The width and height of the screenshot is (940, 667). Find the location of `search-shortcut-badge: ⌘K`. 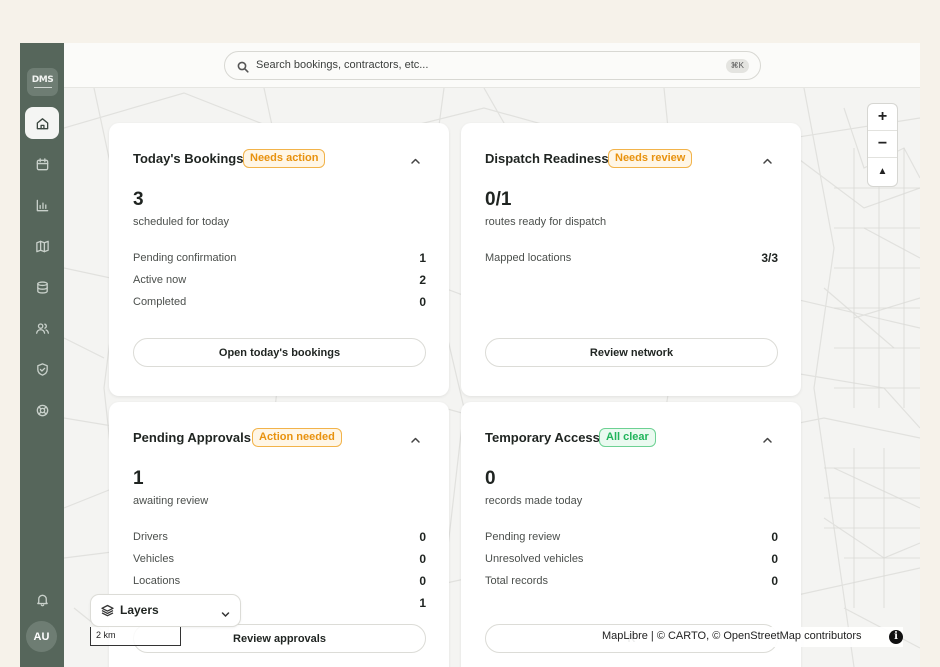

search-shortcut-badge: ⌘K is located at coordinates (737, 66).